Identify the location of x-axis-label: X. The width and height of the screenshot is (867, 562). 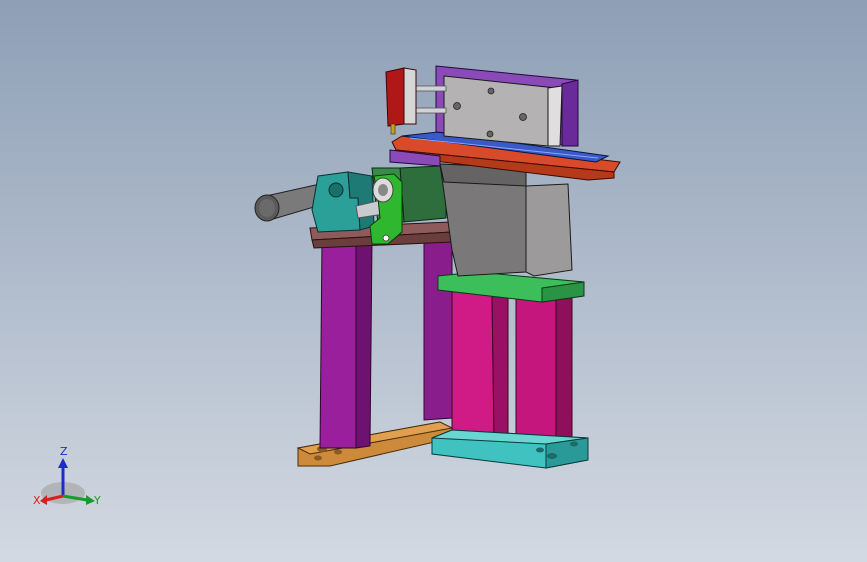
(37, 500).